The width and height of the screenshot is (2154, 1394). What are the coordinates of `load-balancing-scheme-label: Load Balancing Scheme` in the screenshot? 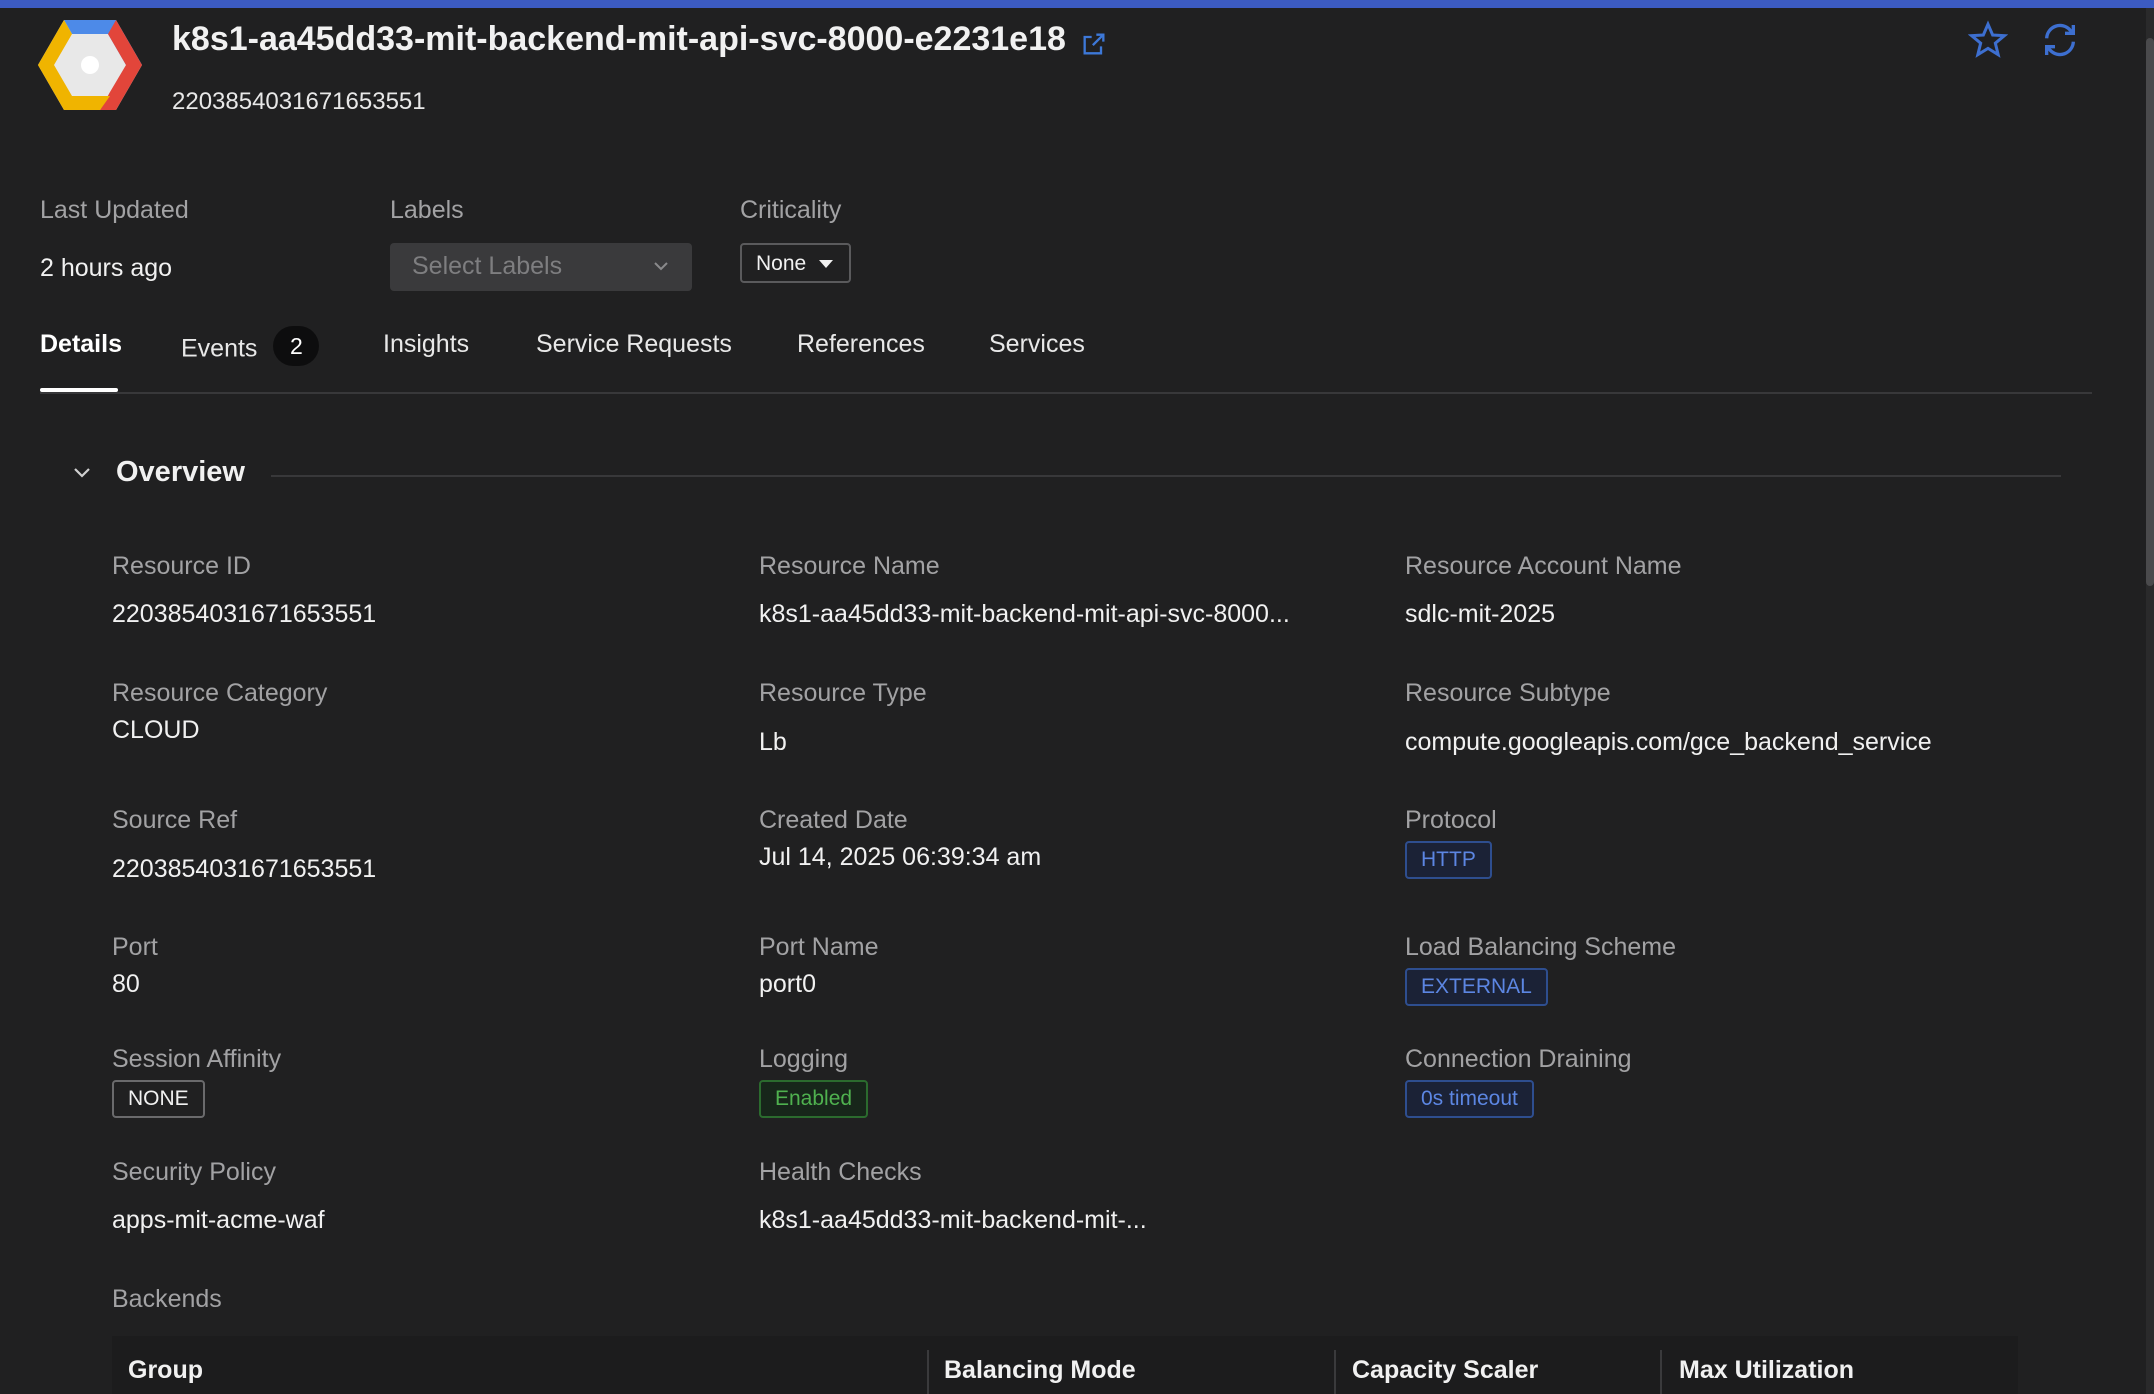 It's located at (1541, 947).